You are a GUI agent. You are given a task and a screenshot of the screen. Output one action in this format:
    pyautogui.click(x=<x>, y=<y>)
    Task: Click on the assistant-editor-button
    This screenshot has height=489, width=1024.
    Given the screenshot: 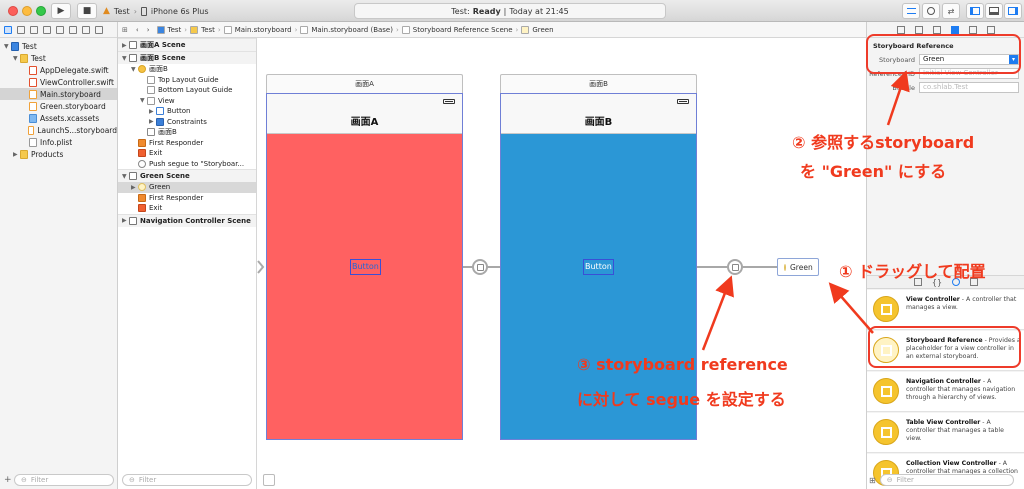 What is the action you would take?
    pyautogui.click(x=931, y=11)
    